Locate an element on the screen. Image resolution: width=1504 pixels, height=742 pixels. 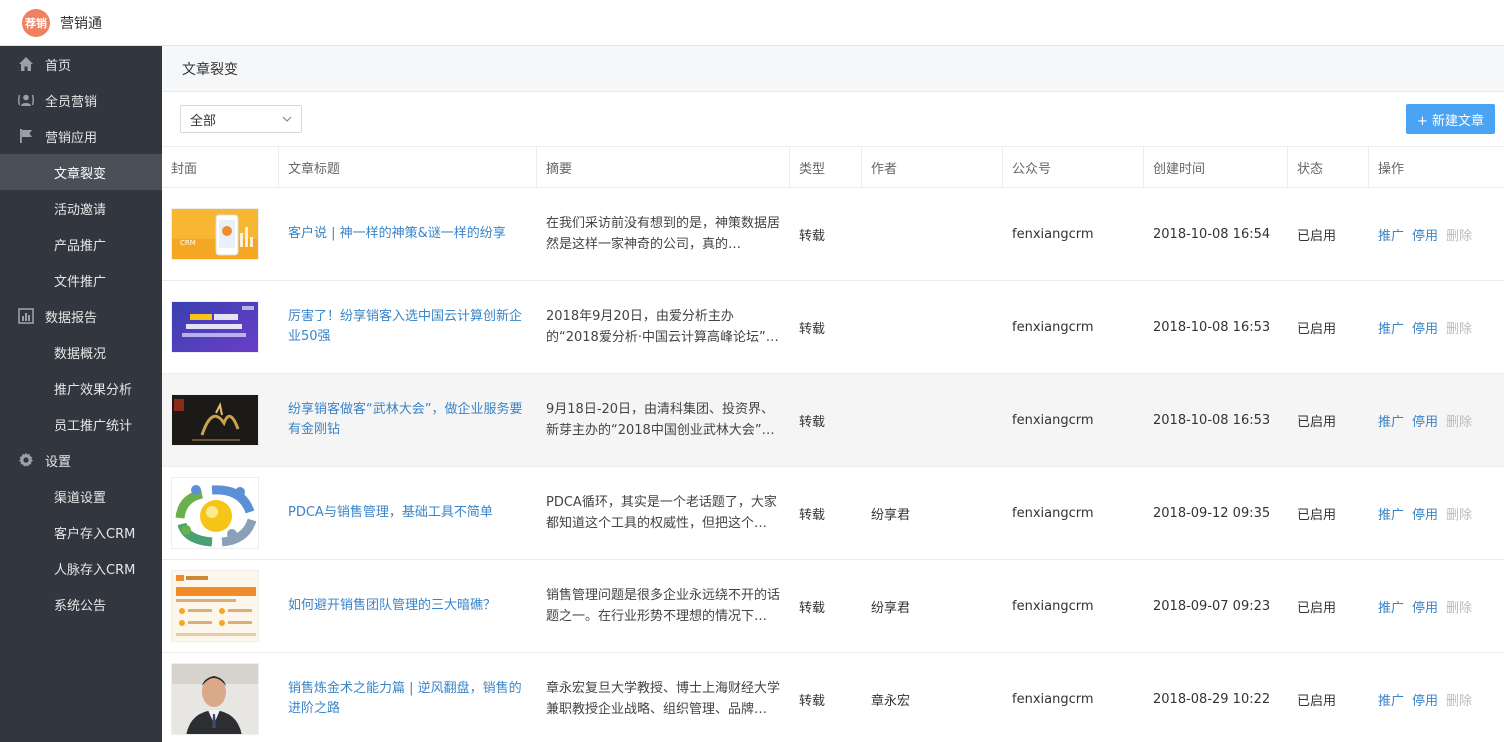
article-summary: 章永宏复旦大学教授、博士上海财经大学兼职教授企业战略、组织管理、品牌传播专家。 is located at coordinates (663, 699).